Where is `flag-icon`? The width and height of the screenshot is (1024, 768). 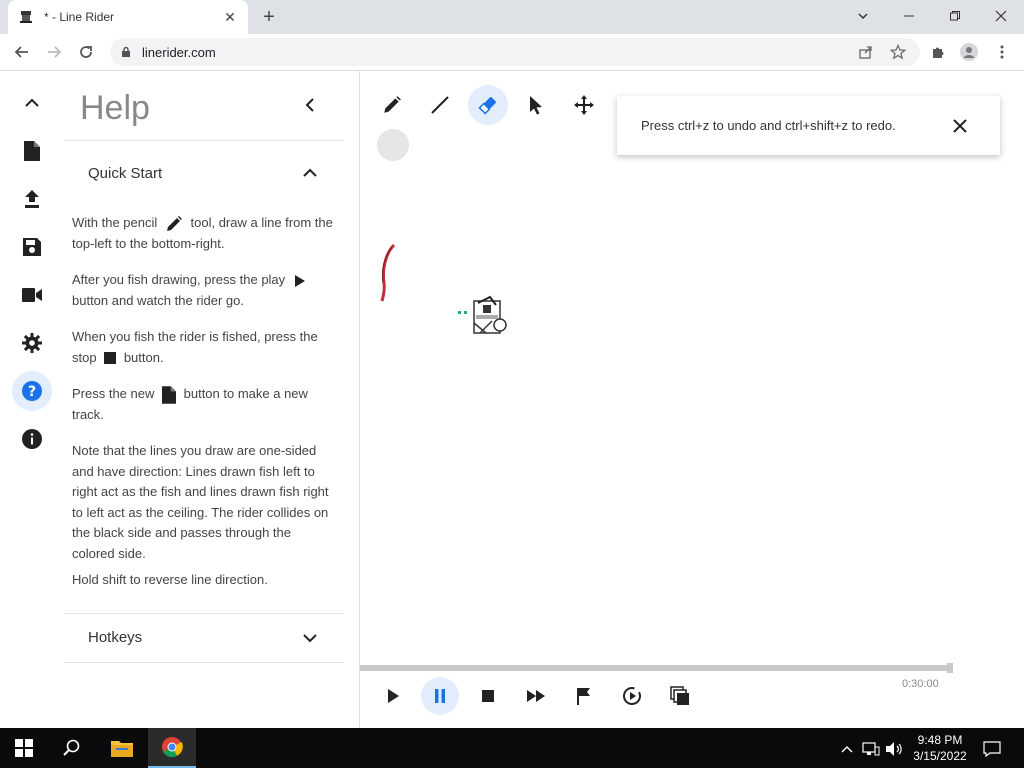 flag-icon is located at coordinates (583, 696).